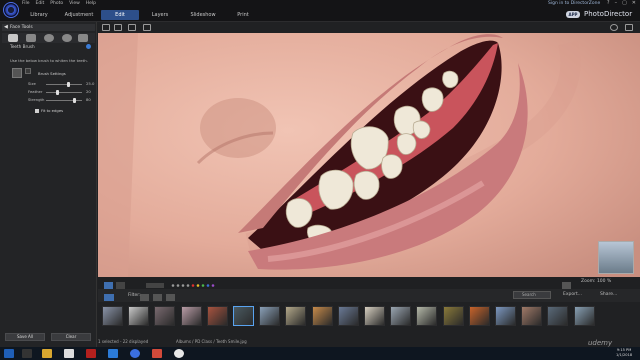 This screenshot has height=360, width=640. Describe the element at coordinates (629, 27) in the screenshot. I see `fullscreen-icon` at that location.